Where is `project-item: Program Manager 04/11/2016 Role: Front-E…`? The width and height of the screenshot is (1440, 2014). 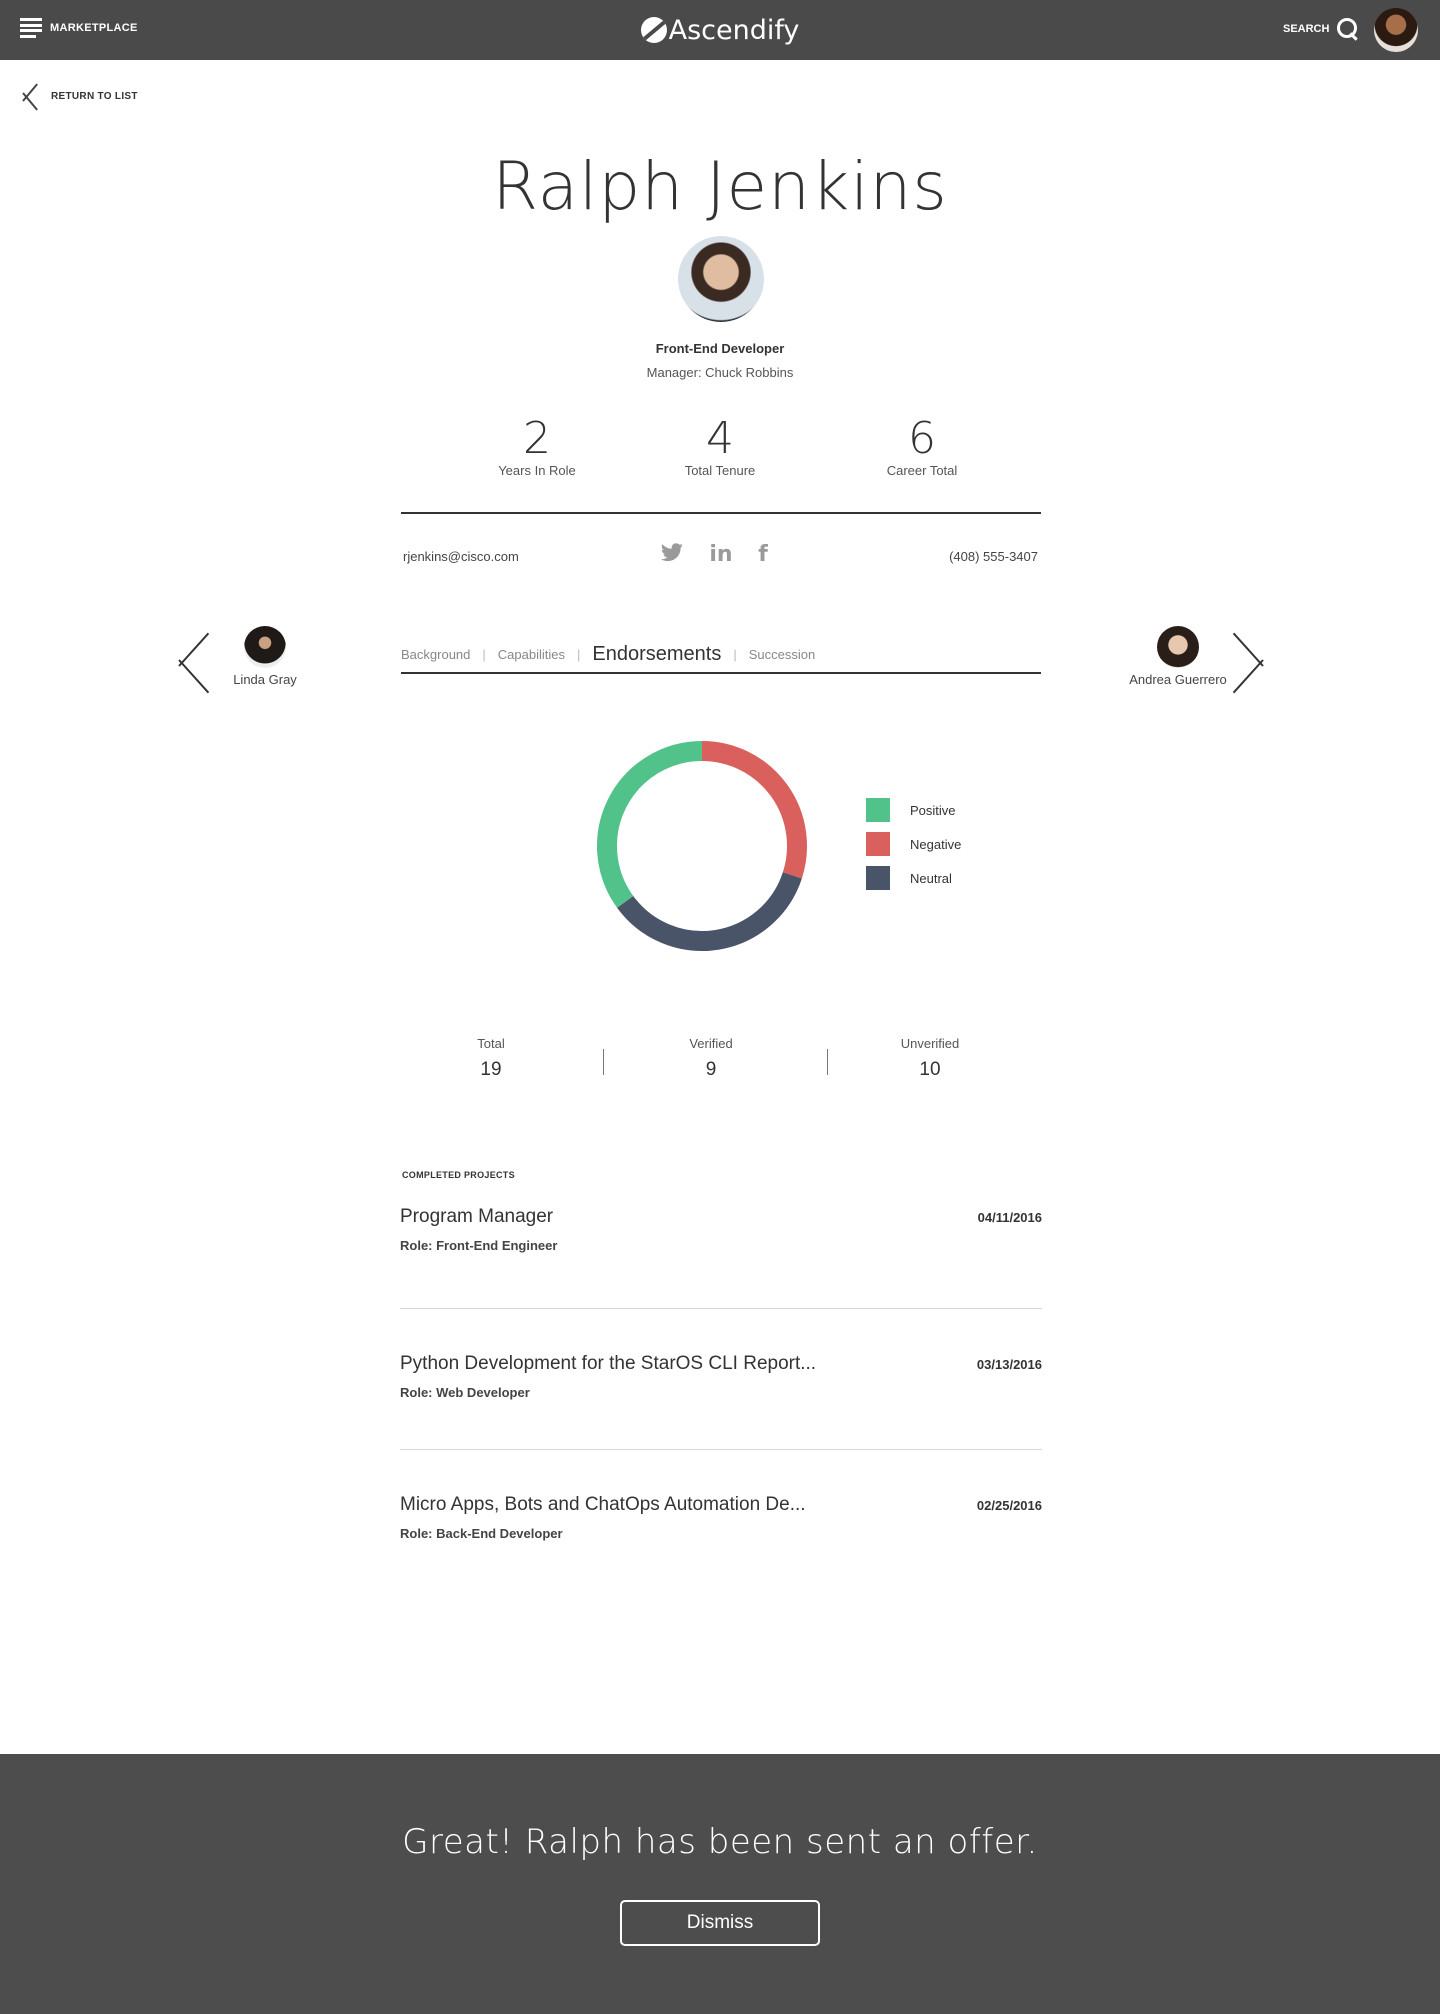
project-item: Program Manager 04/11/2016 Role: Front-E… is located at coordinates (721, 1229).